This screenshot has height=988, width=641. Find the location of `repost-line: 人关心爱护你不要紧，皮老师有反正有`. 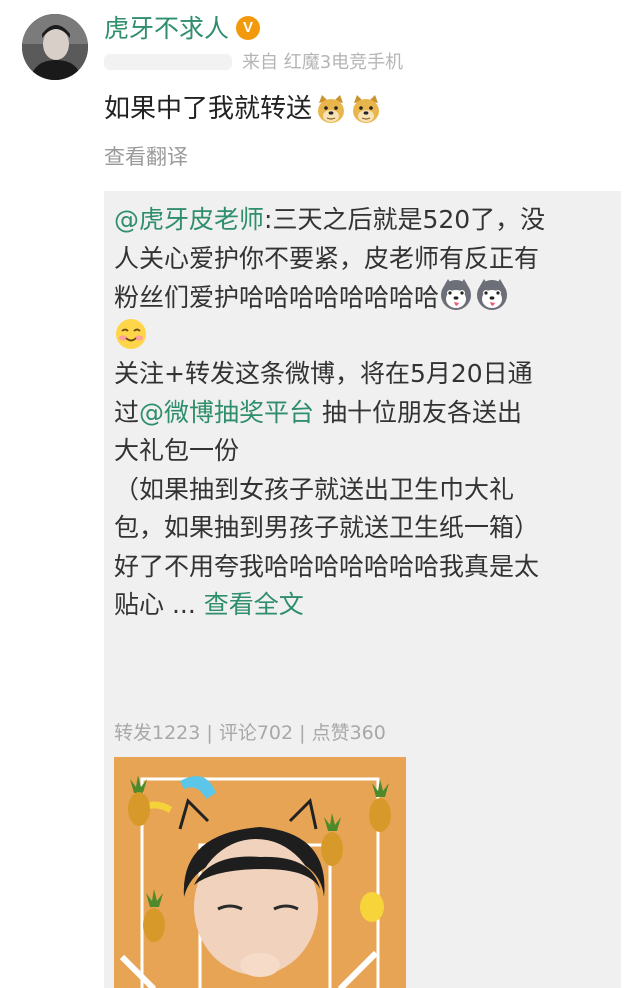

repost-line: 人关心爱护你不要紧，皮老师有反正有 is located at coordinates (327, 258).